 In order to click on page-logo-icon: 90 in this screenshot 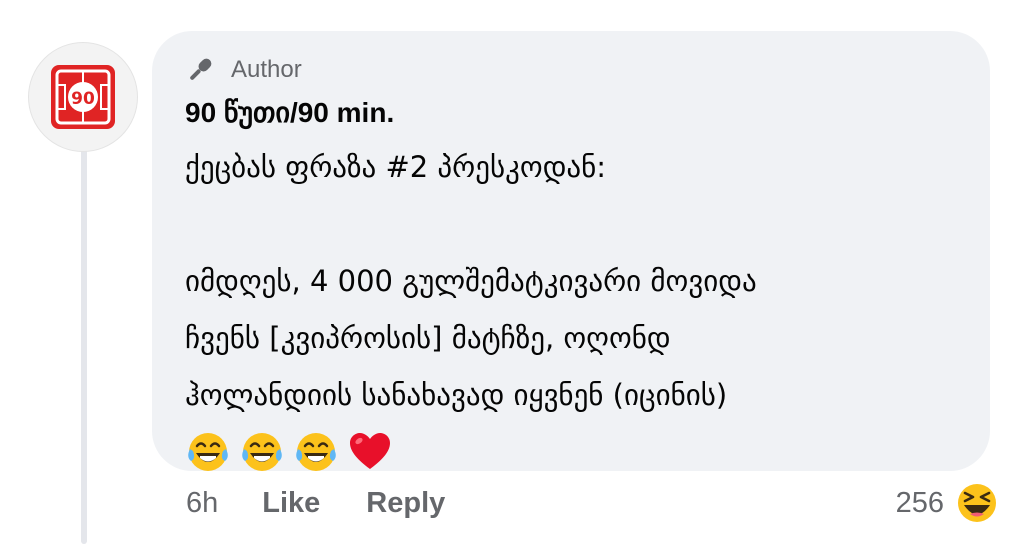, I will do `click(83, 97)`.